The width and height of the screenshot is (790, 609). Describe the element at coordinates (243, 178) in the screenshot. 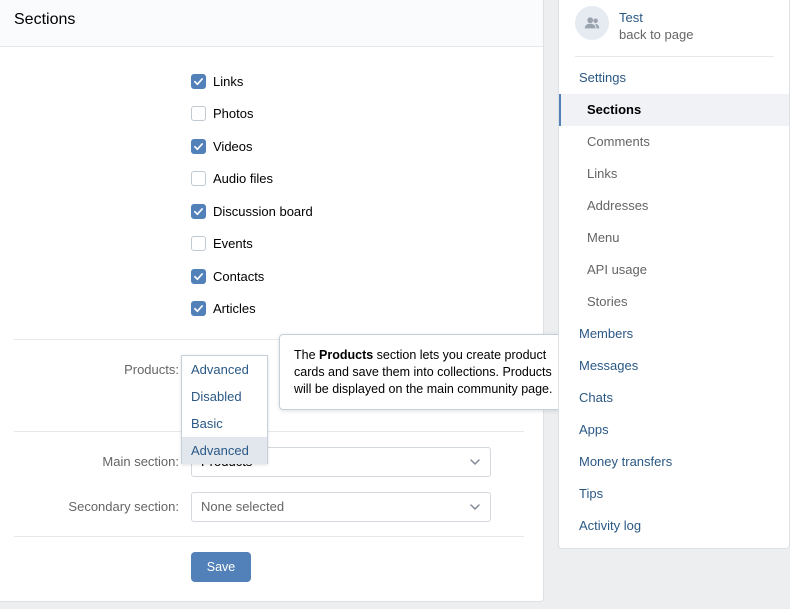

I see `checkbox-label: Audio files` at that location.